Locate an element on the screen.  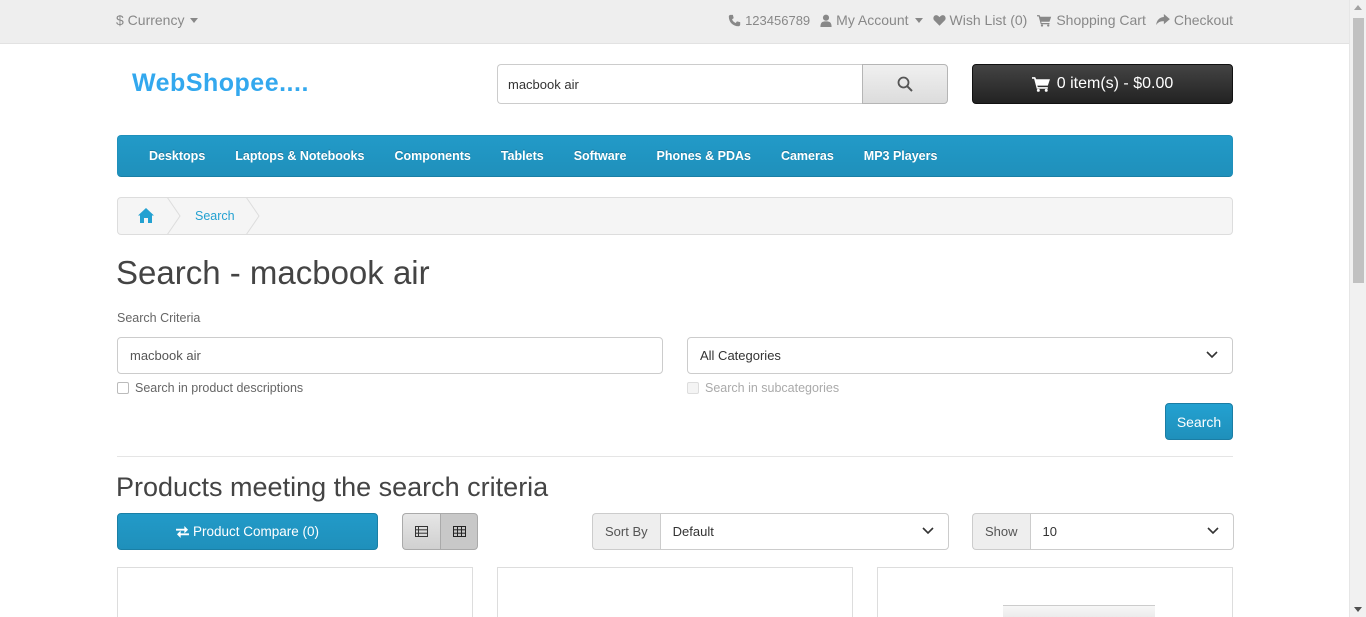
menu-item-software: Software is located at coordinates (600, 156).